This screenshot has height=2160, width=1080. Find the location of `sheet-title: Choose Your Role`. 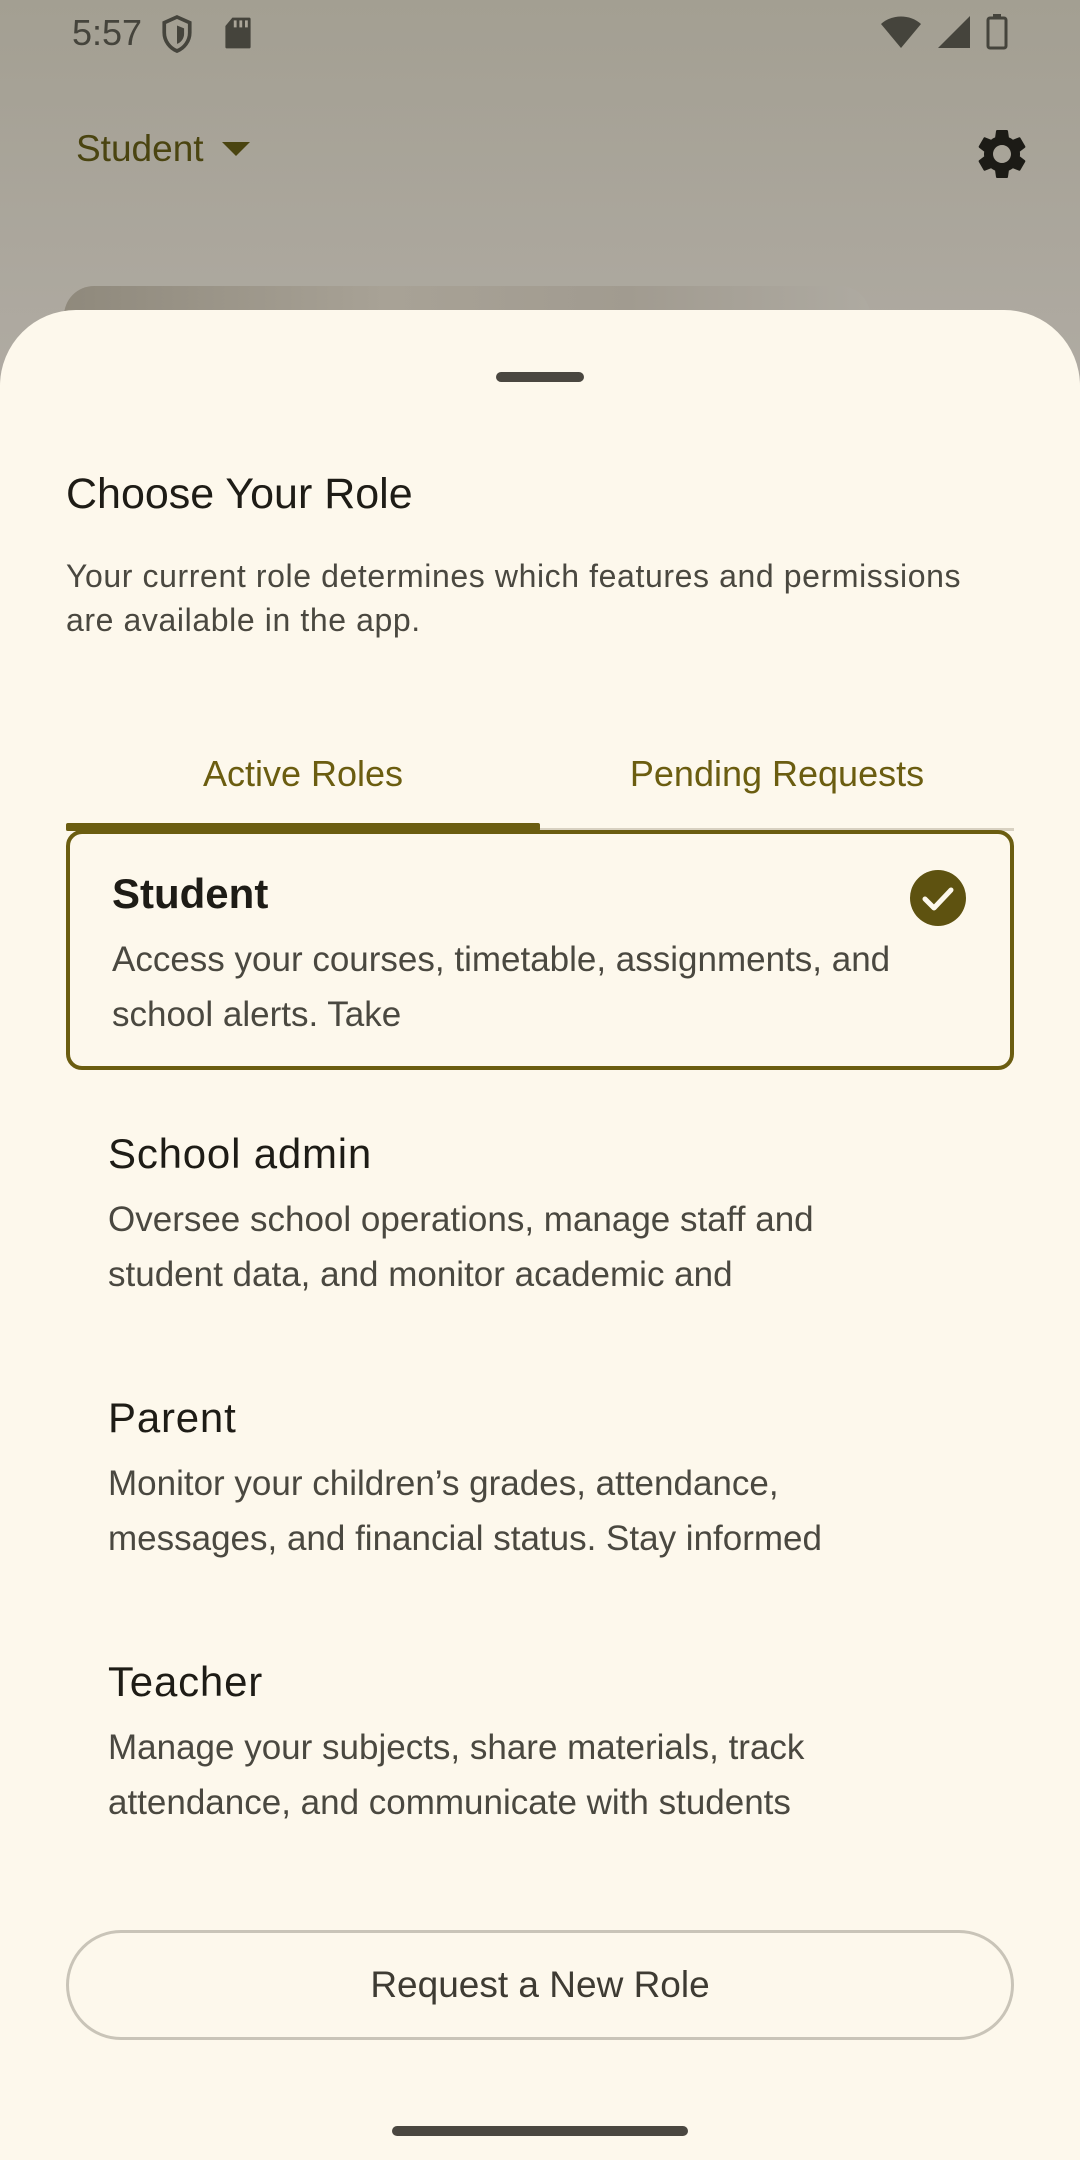

sheet-title: Choose Your Role is located at coordinates (239, 494).